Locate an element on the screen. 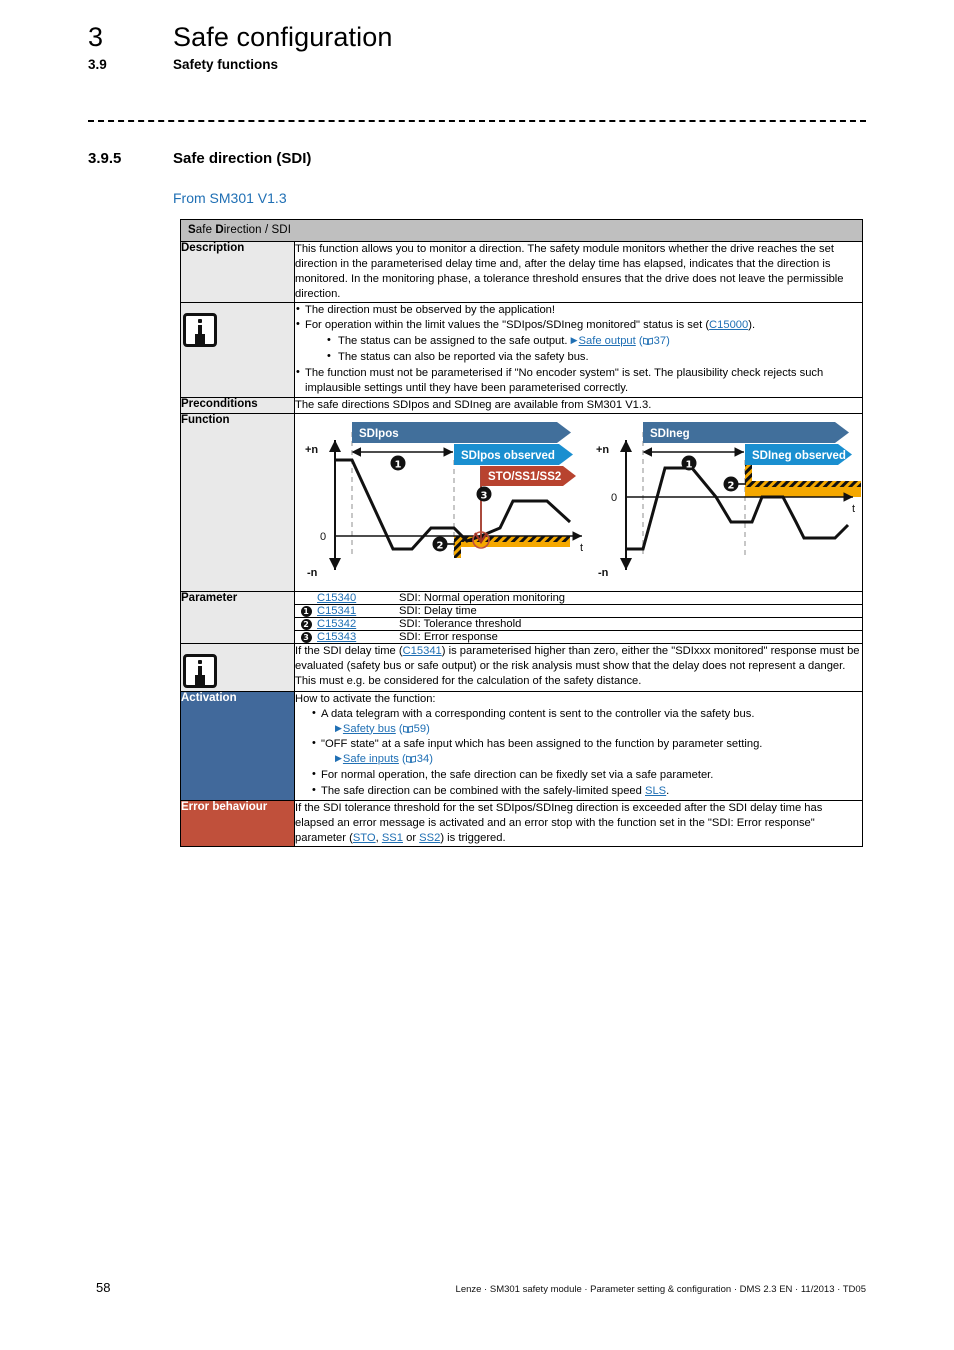 This screenshot has height=1350, width=954. svg-text: -n is located at coordinates (312, 573).